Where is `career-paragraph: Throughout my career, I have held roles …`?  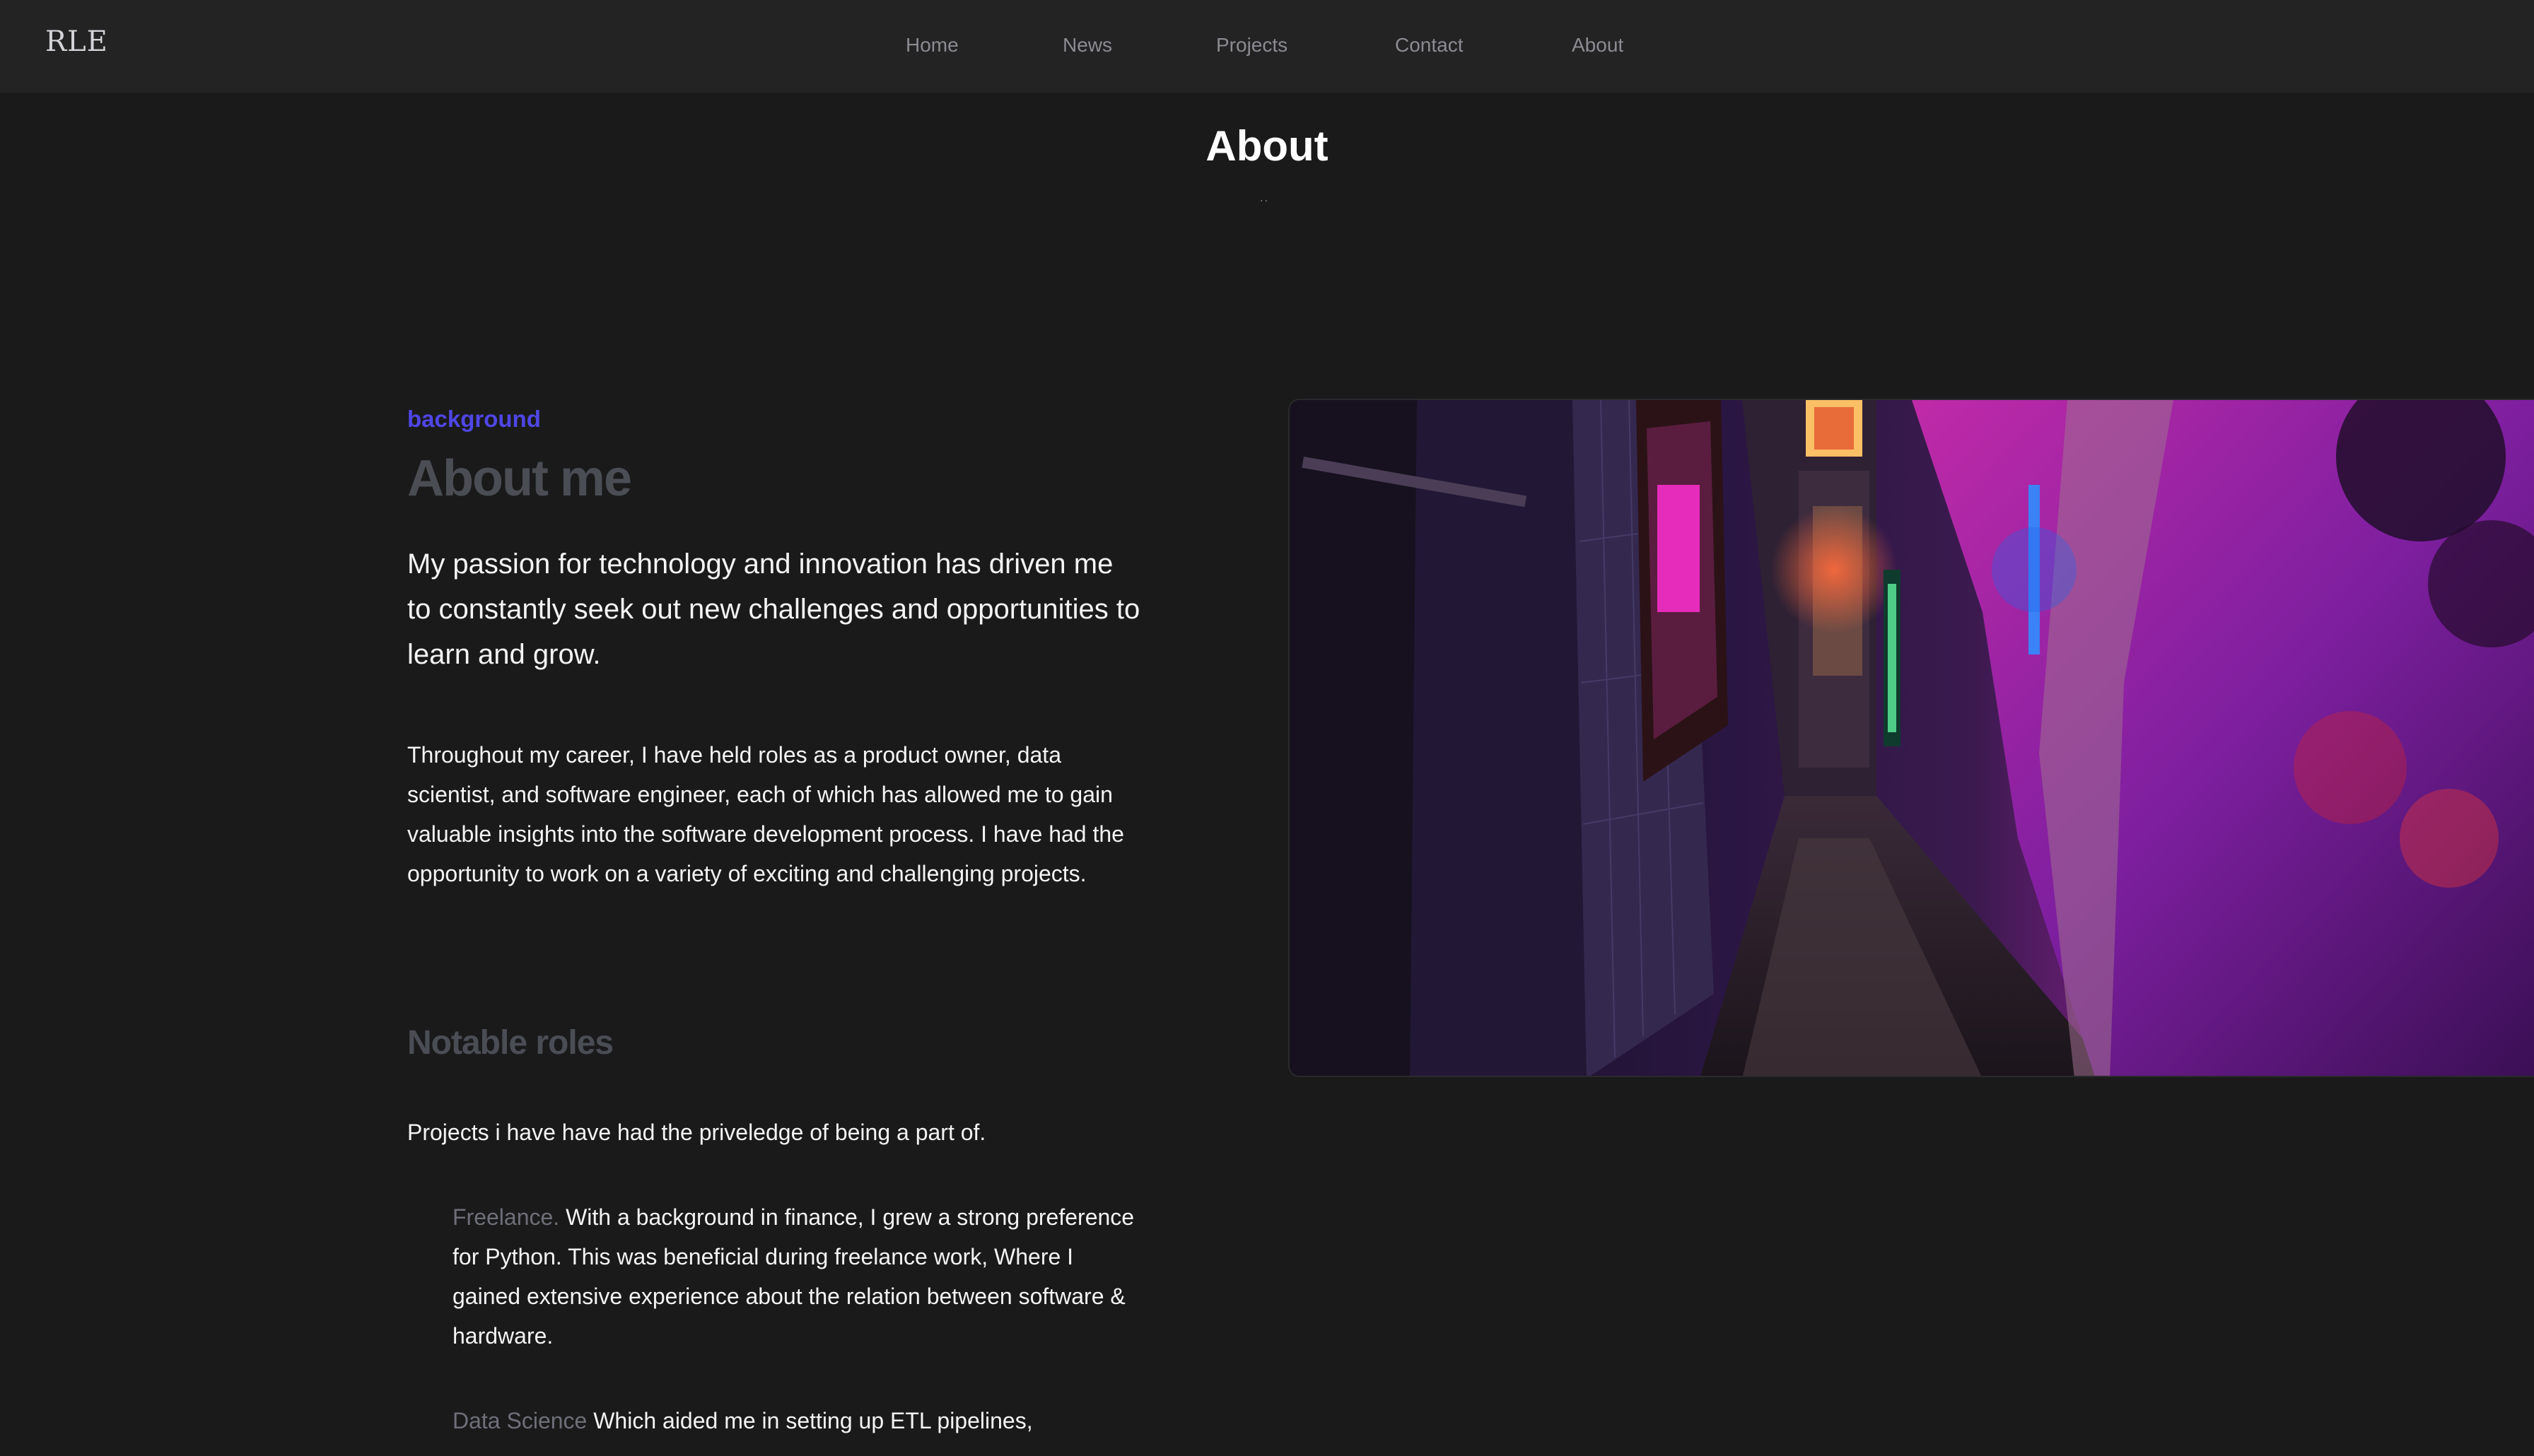 career-paragraph: Throughout my career, I have held roles … is located at coordinates (765, 814).